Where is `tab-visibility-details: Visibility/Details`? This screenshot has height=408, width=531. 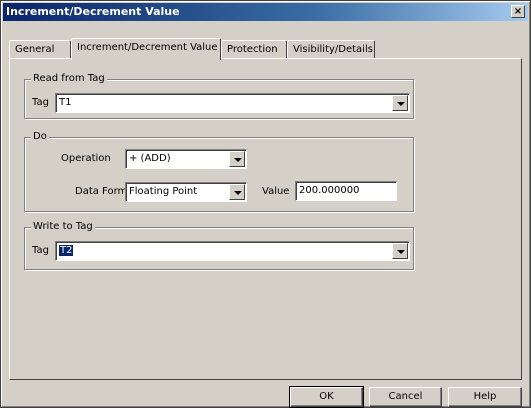 tab-visibility-details: Visibility/Details is located at coordinates (331, 49).